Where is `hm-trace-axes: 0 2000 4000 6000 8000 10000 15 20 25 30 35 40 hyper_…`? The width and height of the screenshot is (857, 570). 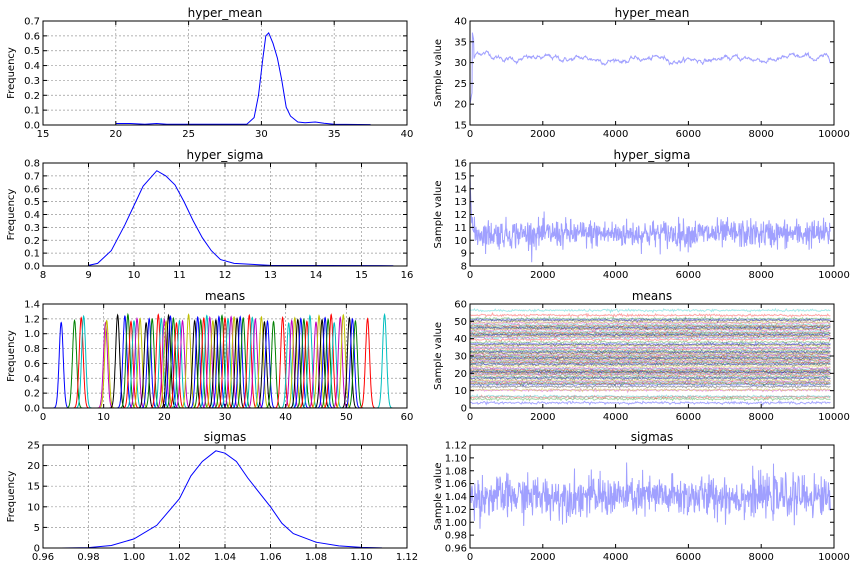
hm-trace-axes: 0 2000 4000 6000 8000 10000 15 20 25 30 35 40 hyper_… is located at coordinates (641, 73).